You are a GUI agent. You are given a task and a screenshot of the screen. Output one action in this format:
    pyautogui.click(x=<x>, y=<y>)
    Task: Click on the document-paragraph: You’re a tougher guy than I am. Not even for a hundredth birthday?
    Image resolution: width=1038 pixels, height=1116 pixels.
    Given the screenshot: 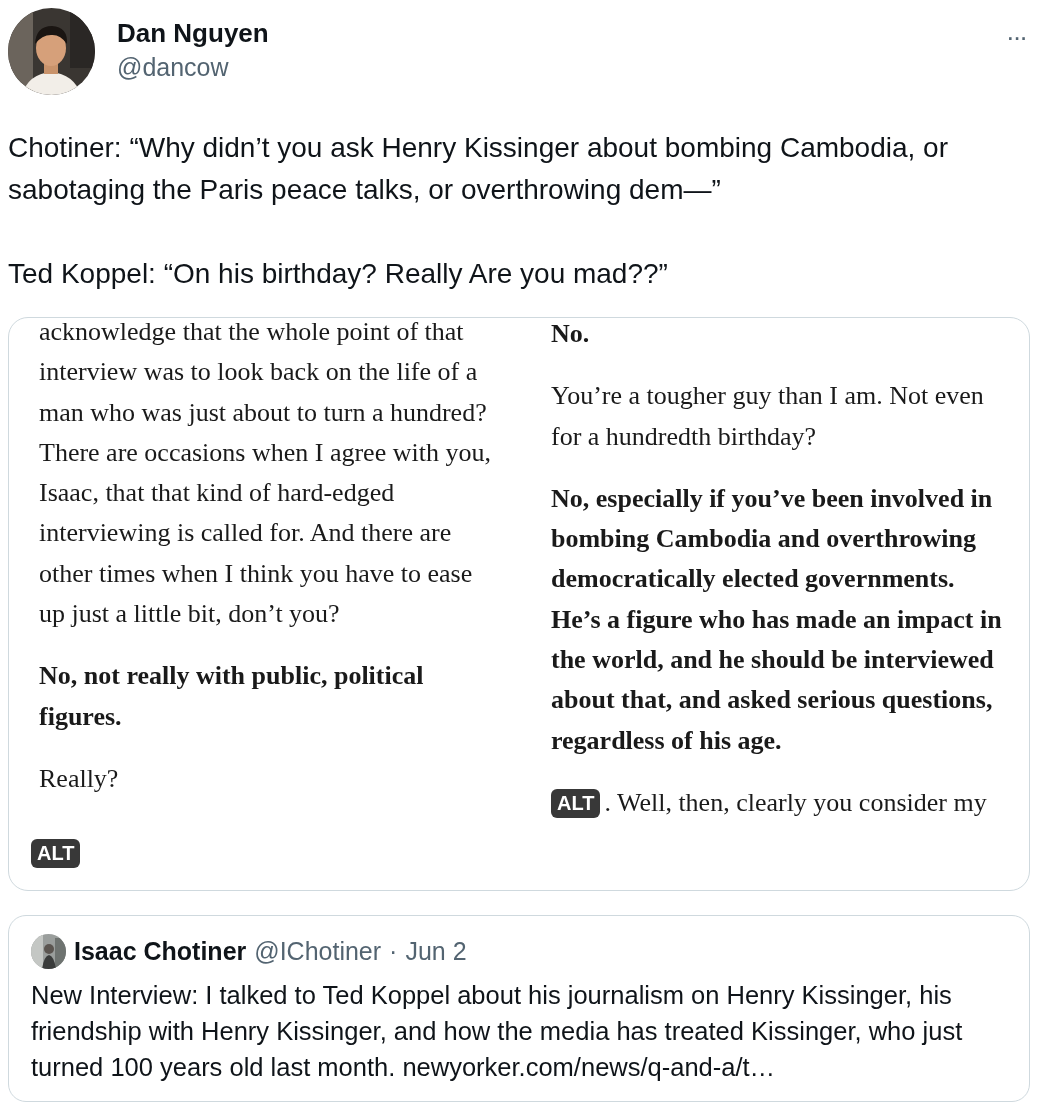 What is the action you would take?
    pyautogui.click(x=768, y=416)
    